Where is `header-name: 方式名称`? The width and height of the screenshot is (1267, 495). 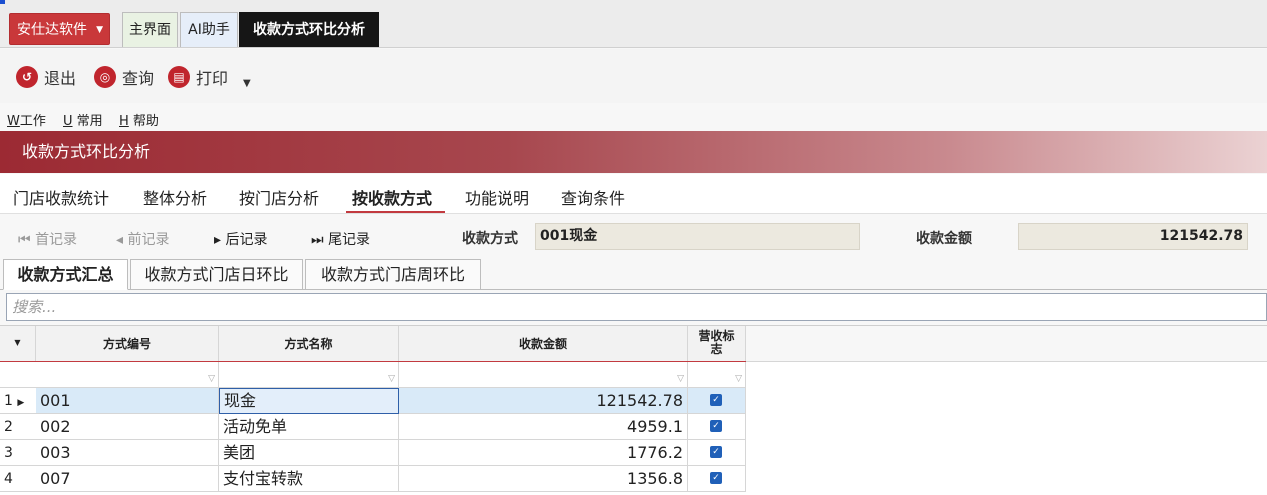 header-name: 方式名称 is located at coordinates (309, 344).